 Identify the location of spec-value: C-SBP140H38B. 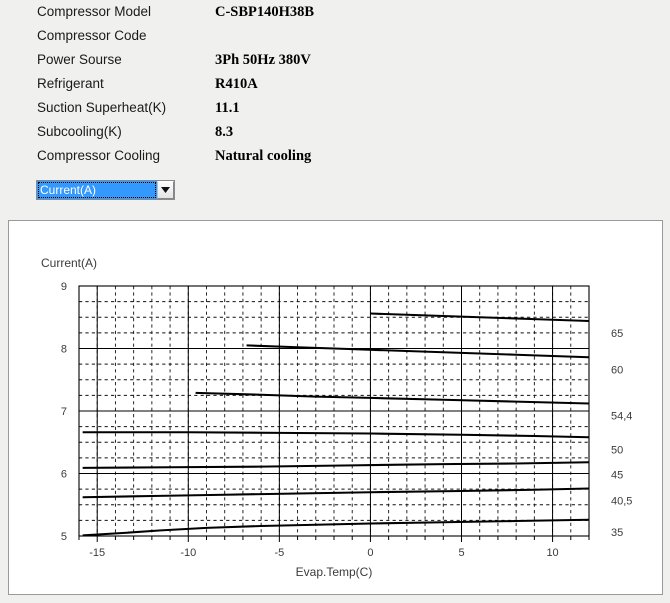
(265, 12).